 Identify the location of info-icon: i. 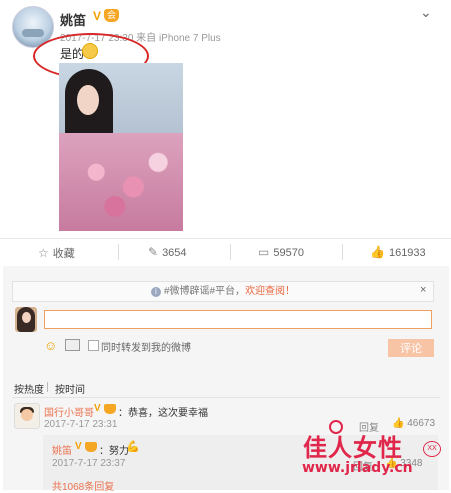
(155, 292).